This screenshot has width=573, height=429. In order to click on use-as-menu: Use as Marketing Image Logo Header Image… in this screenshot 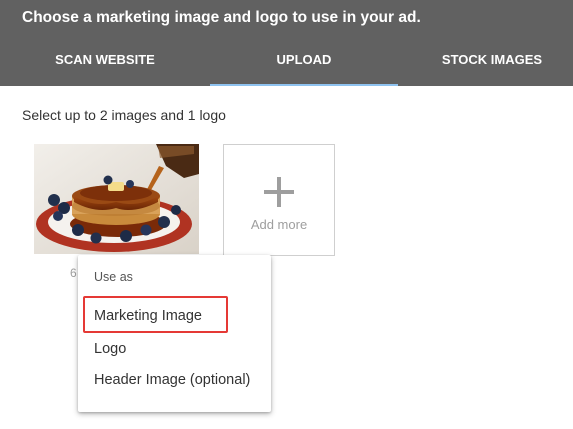, I will do `click(174, 333)`.